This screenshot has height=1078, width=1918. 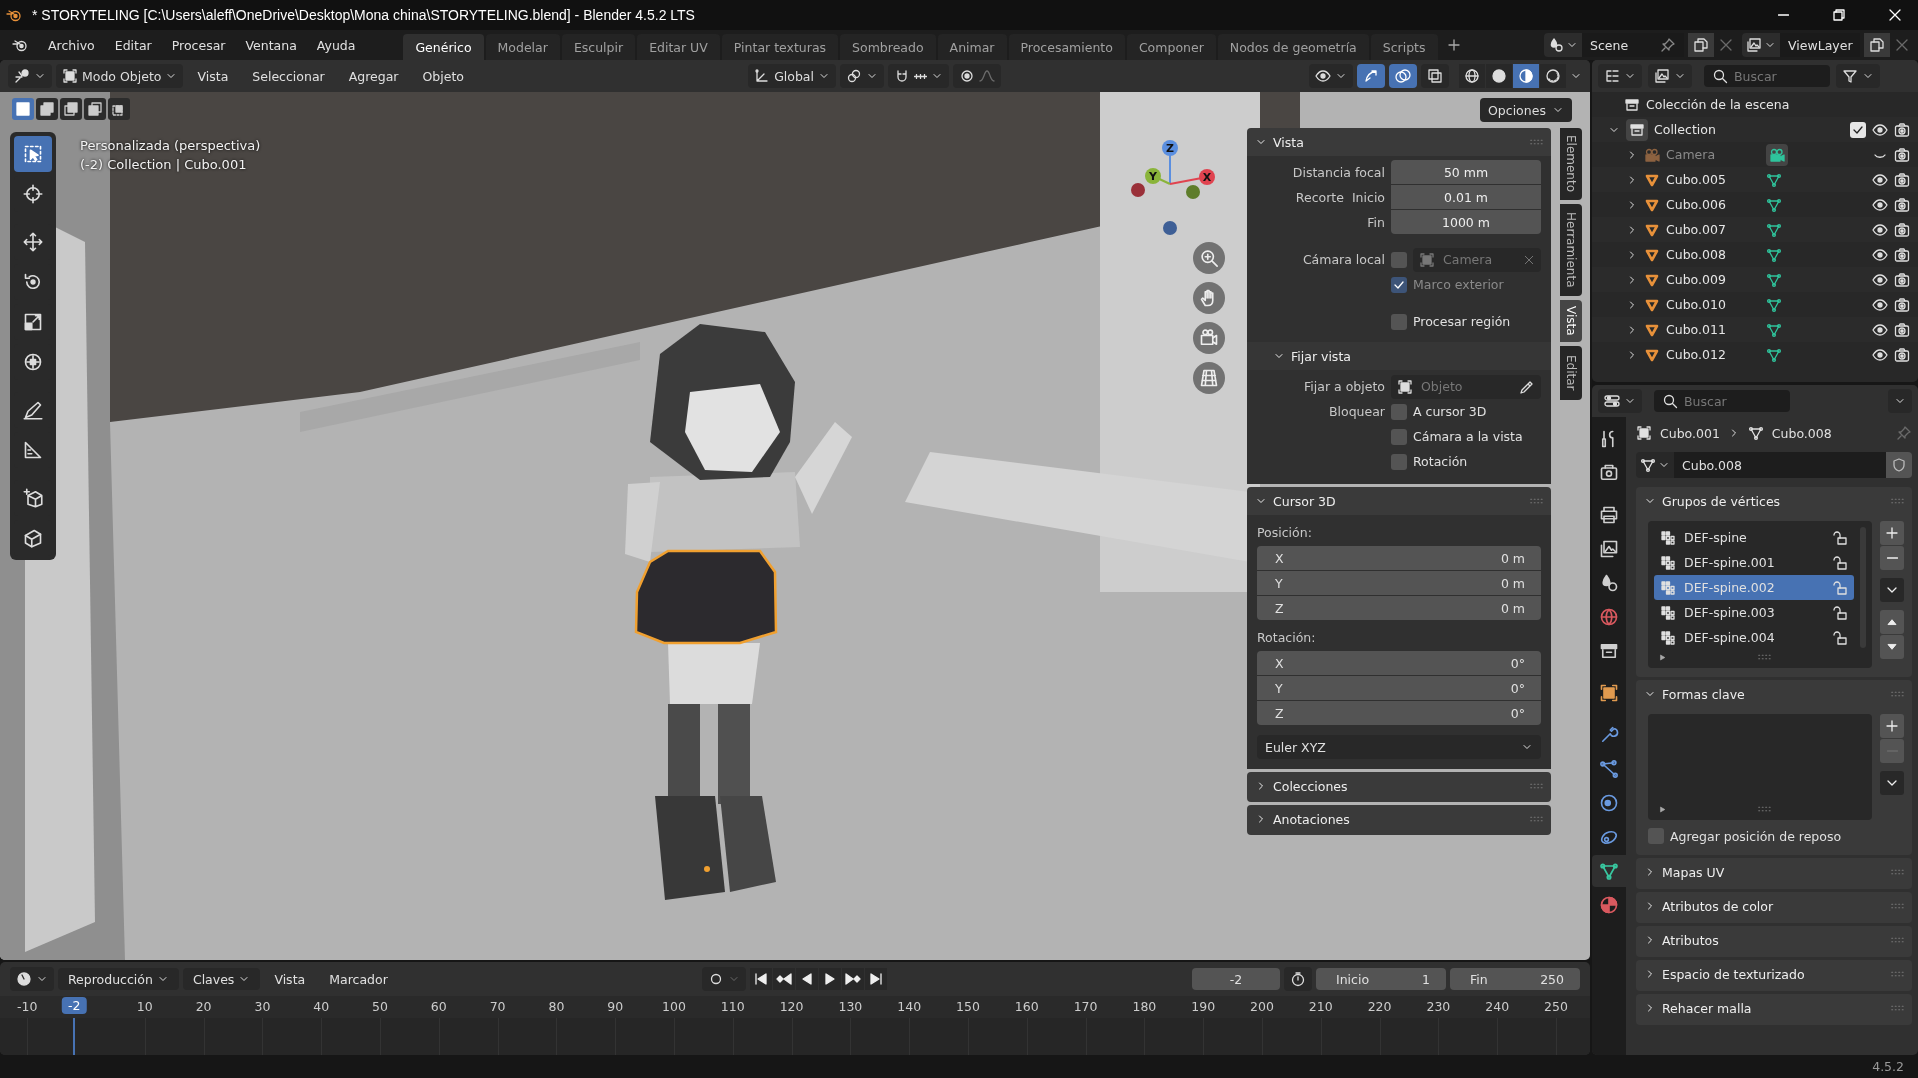 What do you see at coordinates (1153, 176) in the screenshot?
I see `axis-label: Y` at bounding box center [1153, 176].